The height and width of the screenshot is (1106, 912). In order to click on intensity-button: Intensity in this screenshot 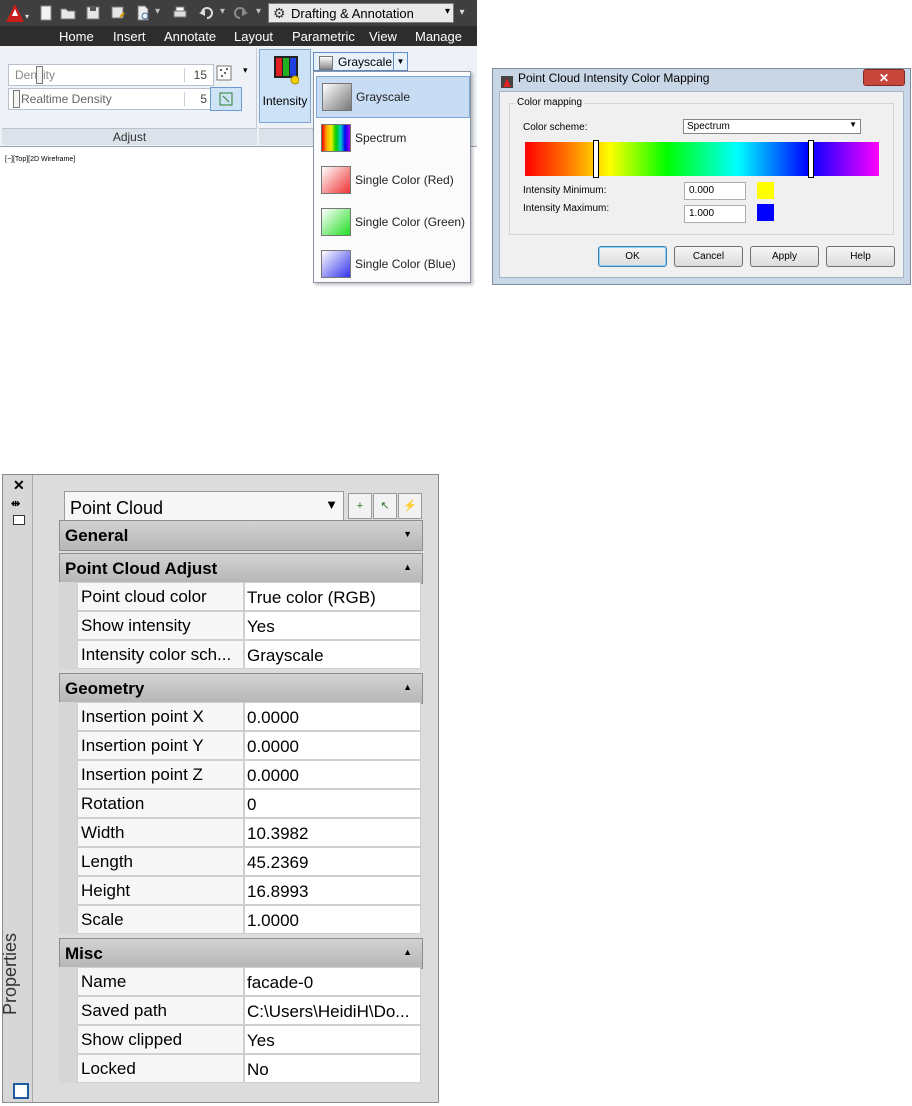, I will do `click(285, 86)`.